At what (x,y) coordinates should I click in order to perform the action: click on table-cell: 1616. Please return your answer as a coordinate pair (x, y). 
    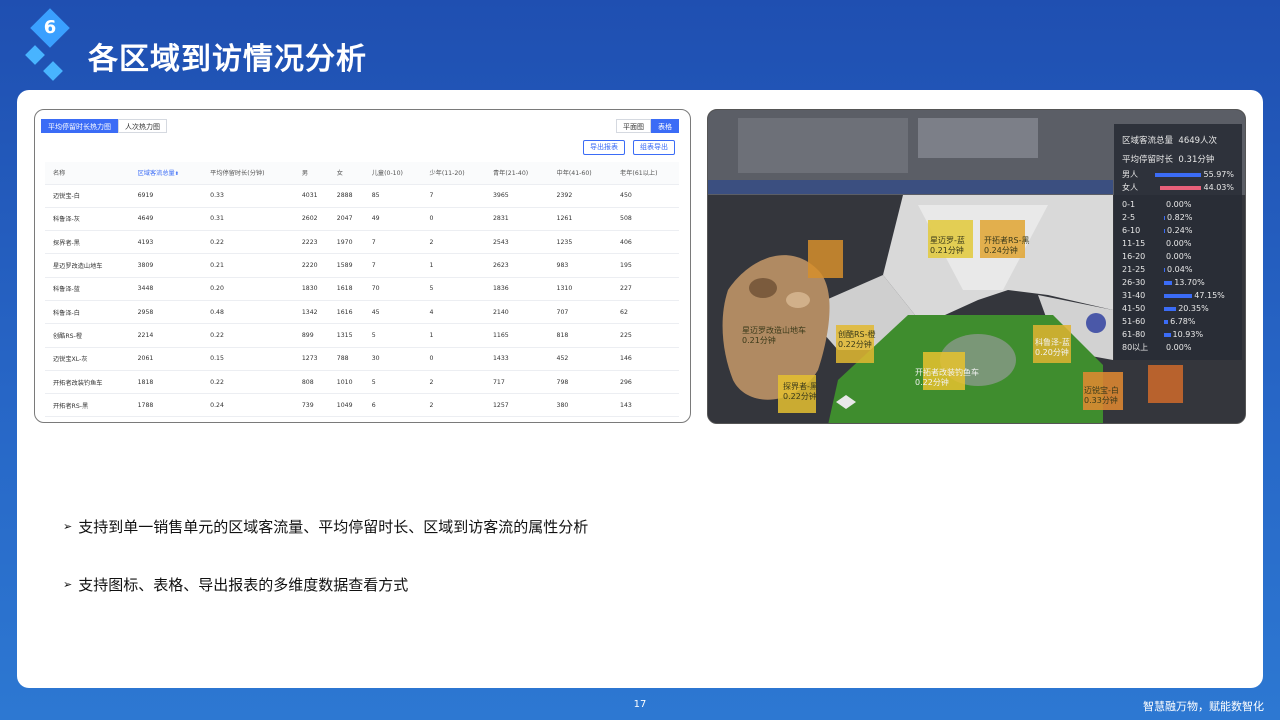
    Looking at the image, I should click on (346, 312).